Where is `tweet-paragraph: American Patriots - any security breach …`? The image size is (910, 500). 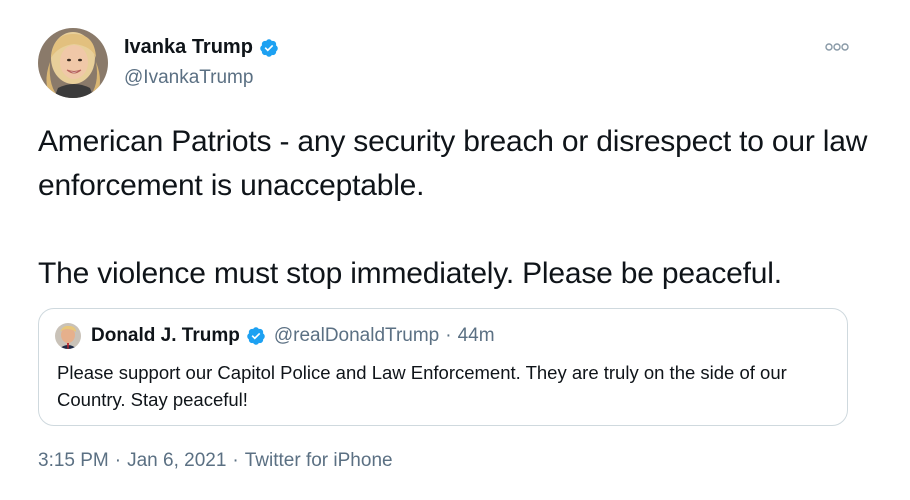 tweet-paragraph: American Patriots - any security breach … is located at coordinates (453, 163).